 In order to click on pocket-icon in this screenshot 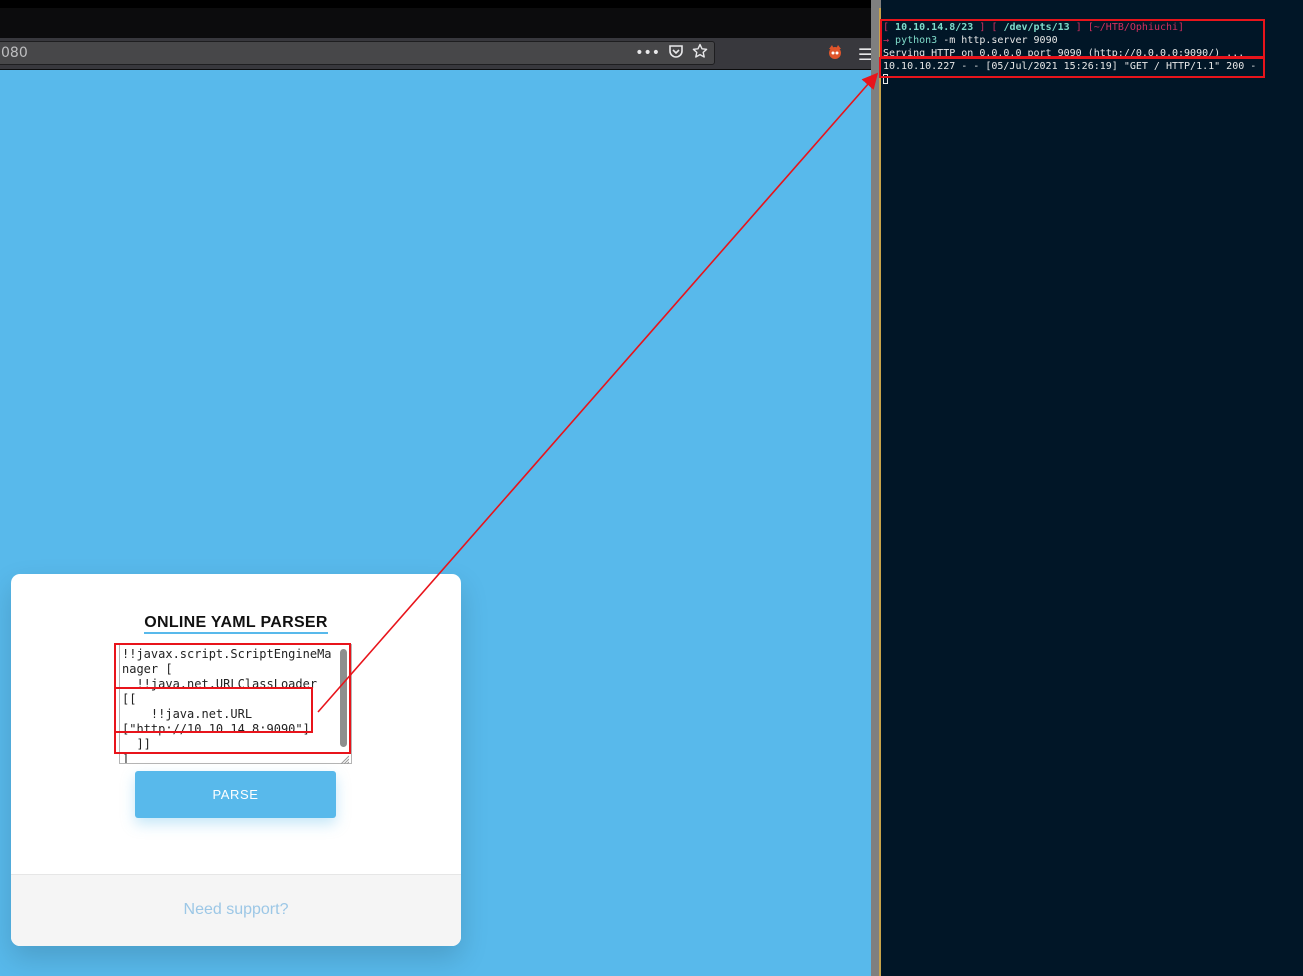, I will do `click(676, 53)`.